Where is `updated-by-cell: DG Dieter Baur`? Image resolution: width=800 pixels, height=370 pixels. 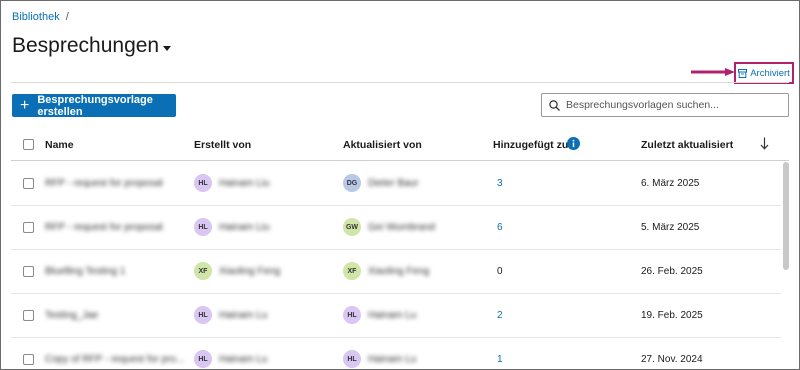 updated-by-cell: DG Dieter Baur is located at coordinates (381, 183).